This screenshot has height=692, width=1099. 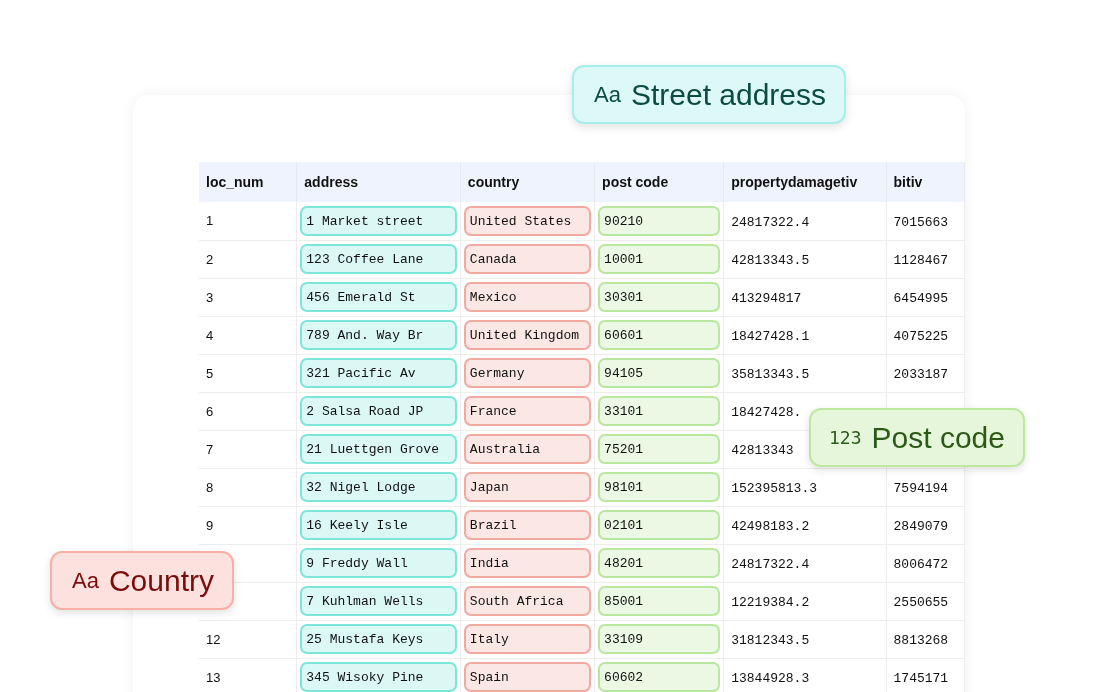 What do you see at coordinates (659, 259) in the screenshot?
I see `tagged-cell: 10001` at bounding box center [659, 259].